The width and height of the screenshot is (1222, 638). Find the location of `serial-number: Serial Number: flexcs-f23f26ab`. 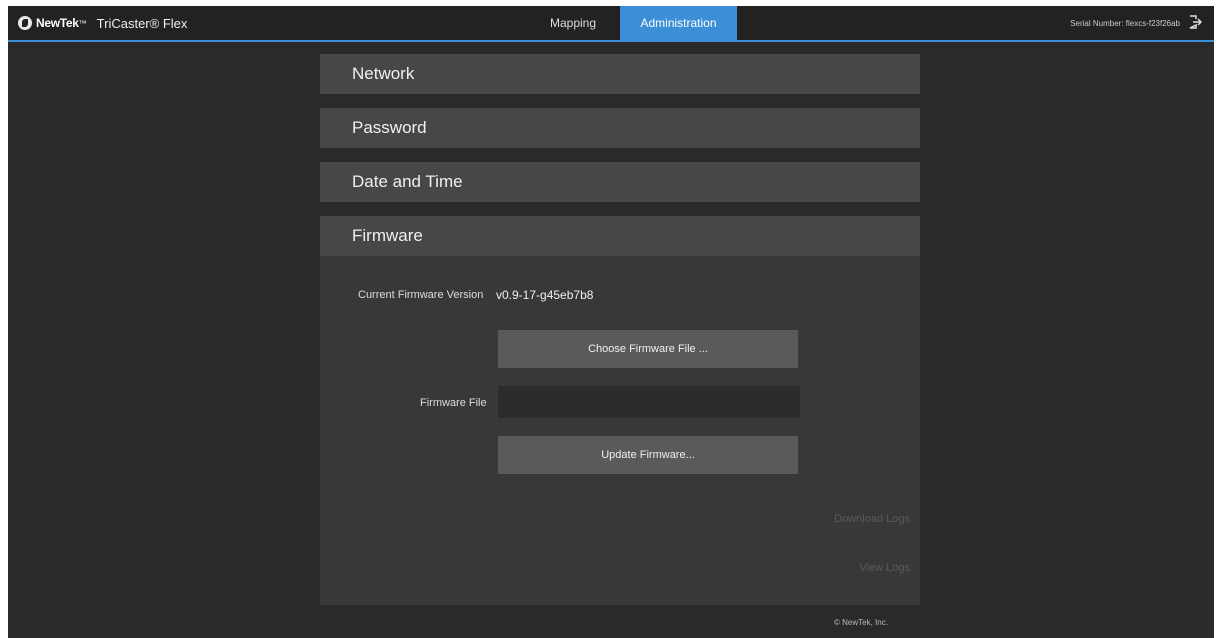

serial-number: Serial Number: flexcs-f23f26ab is located at coordinates (1125, 23).